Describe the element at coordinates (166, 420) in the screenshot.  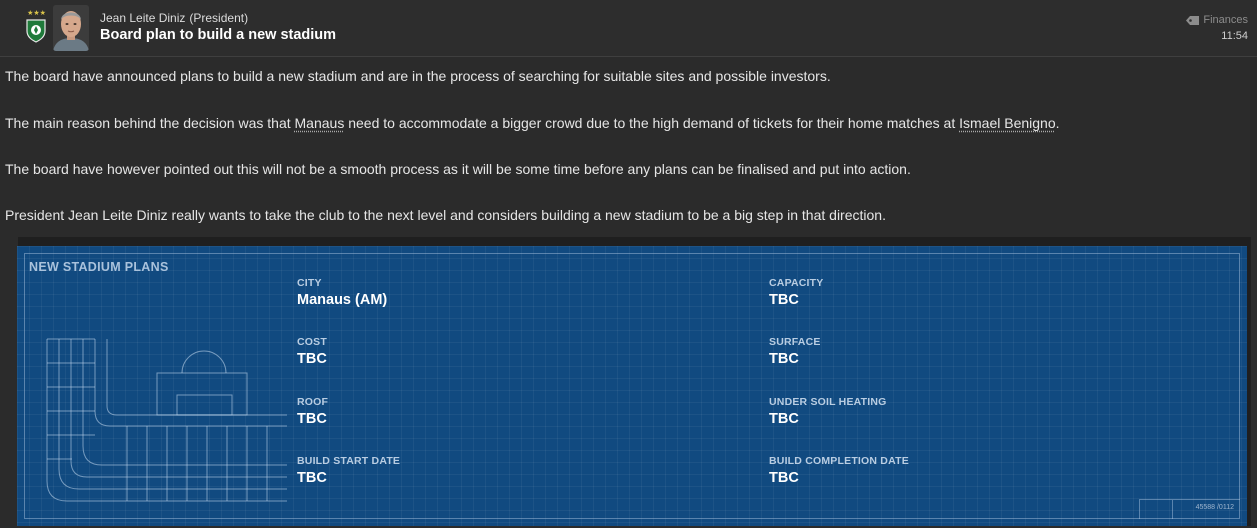
I see `stadium-blueprint-drawing` at that location.